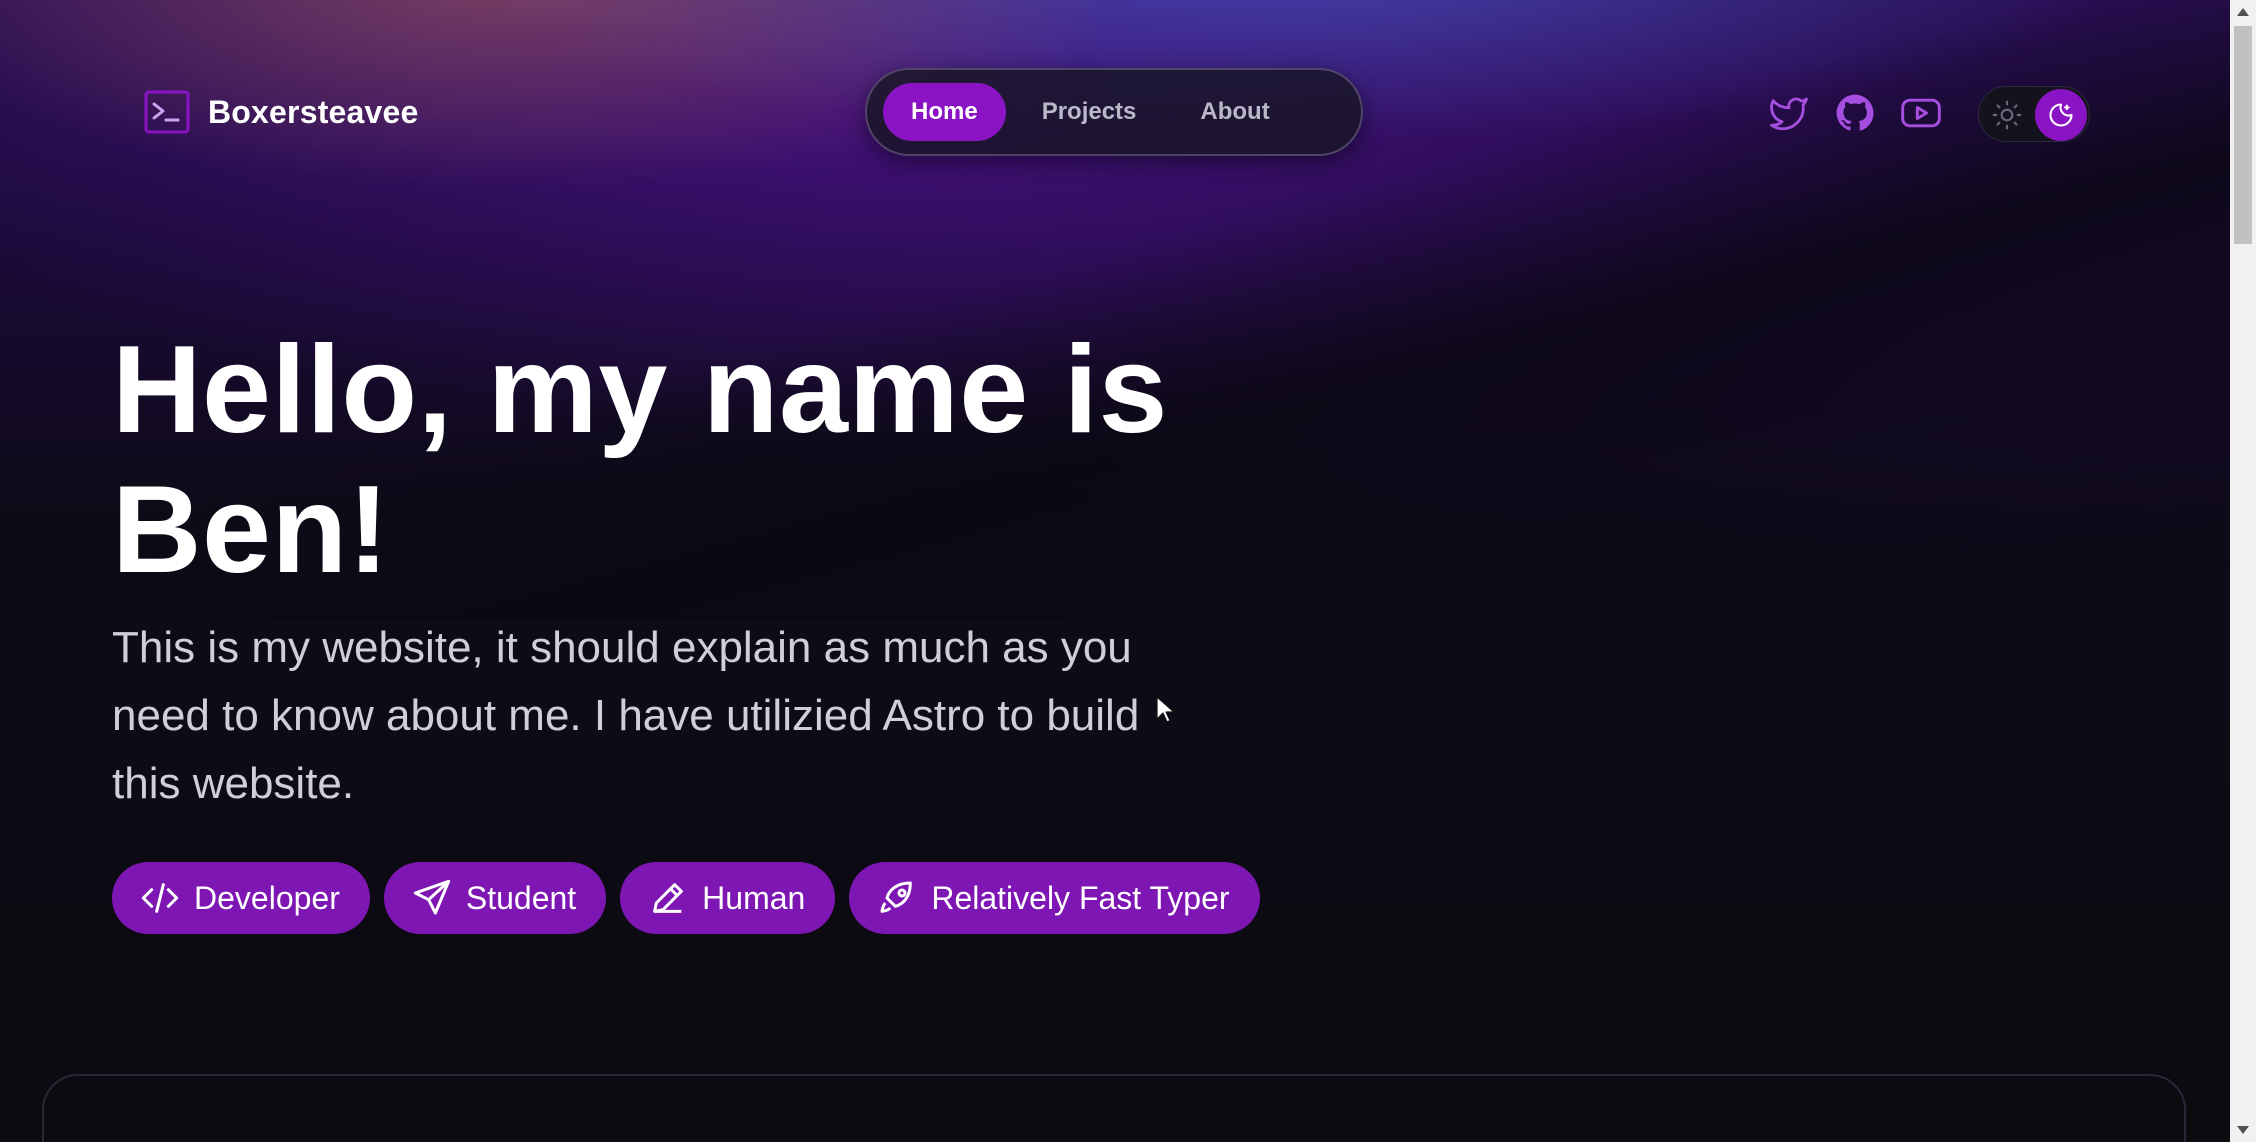 This screenshot has width=2256, height=1142. I want to click on theme-toggle-knob, so click(2061, 115).